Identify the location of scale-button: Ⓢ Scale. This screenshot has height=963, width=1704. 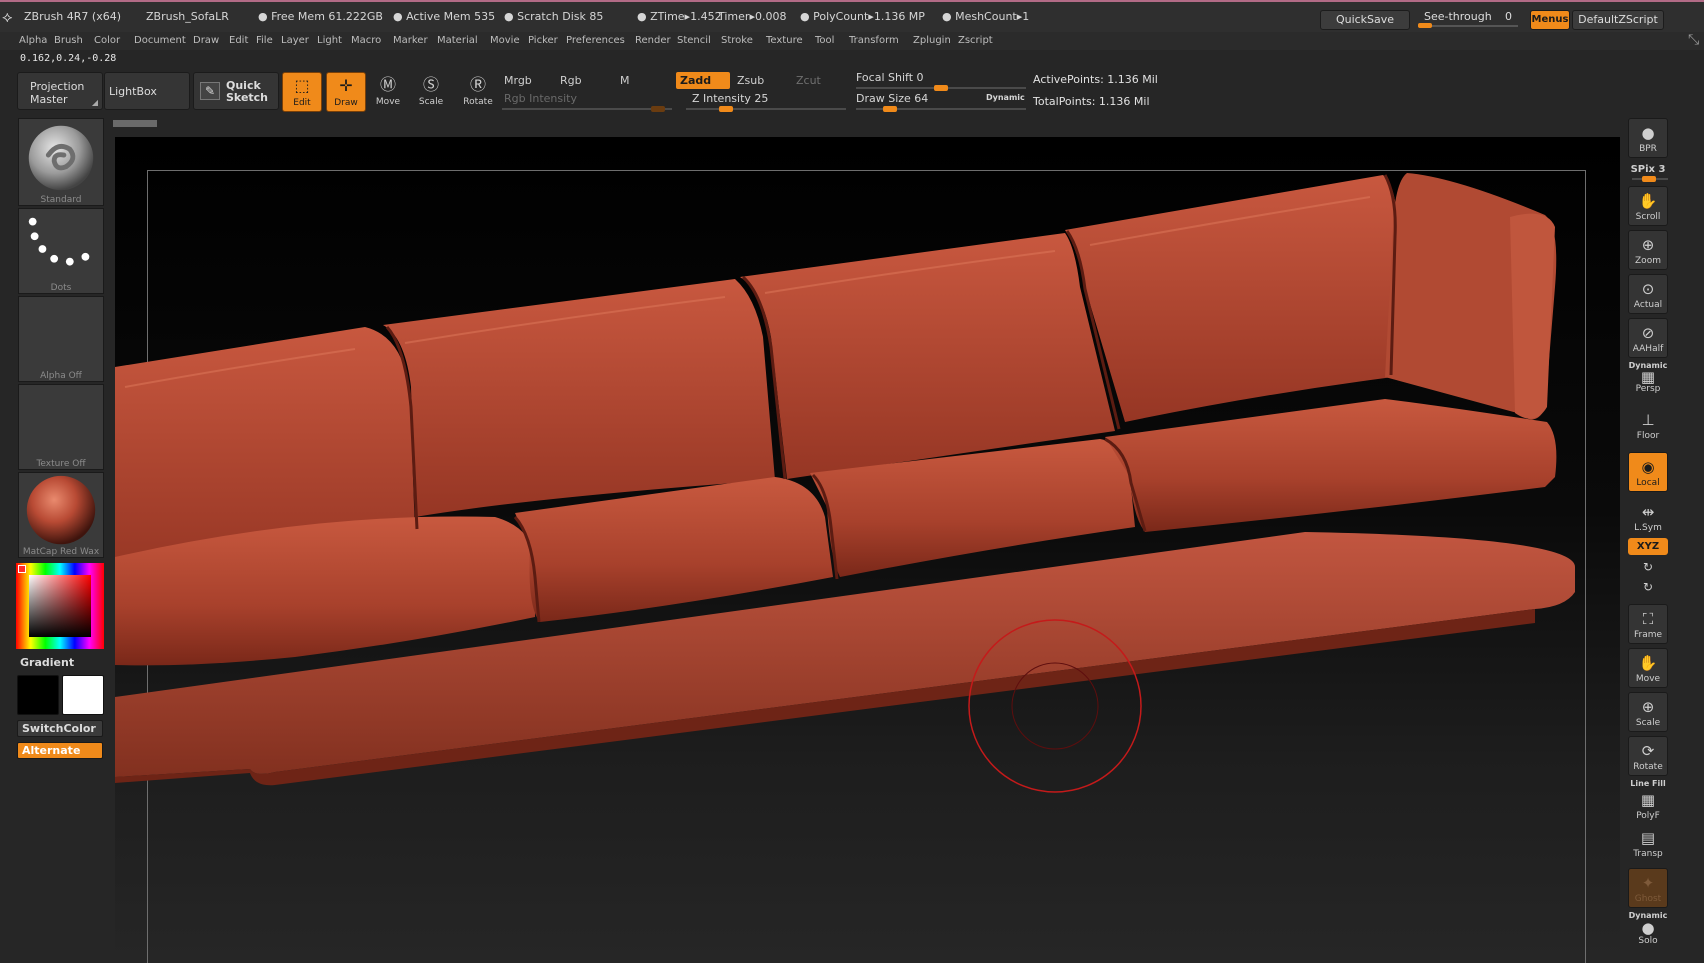
(431, 92).